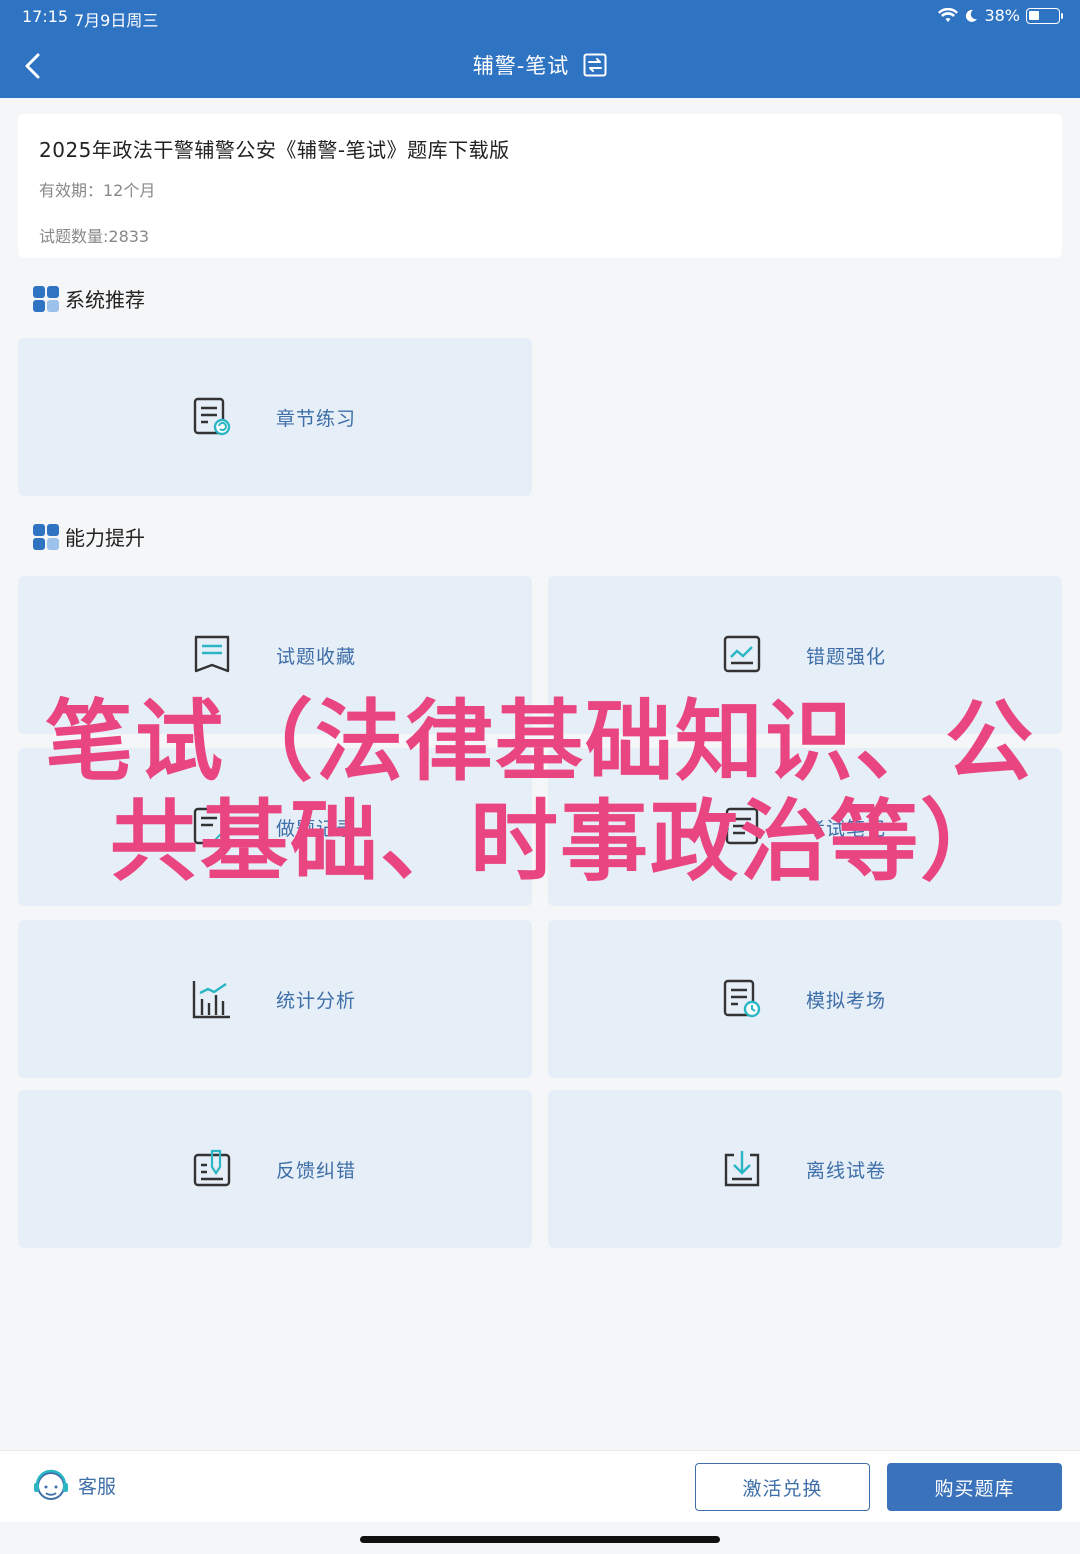  I want to click on tile-label: 离线试卷, so click(846, 1171).